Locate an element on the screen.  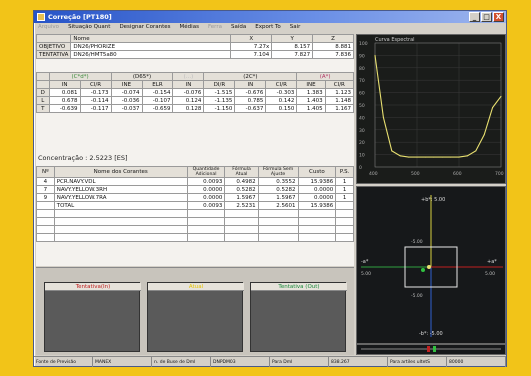
measure-cell-z: 8.881 is located at coordinates (333, 46).